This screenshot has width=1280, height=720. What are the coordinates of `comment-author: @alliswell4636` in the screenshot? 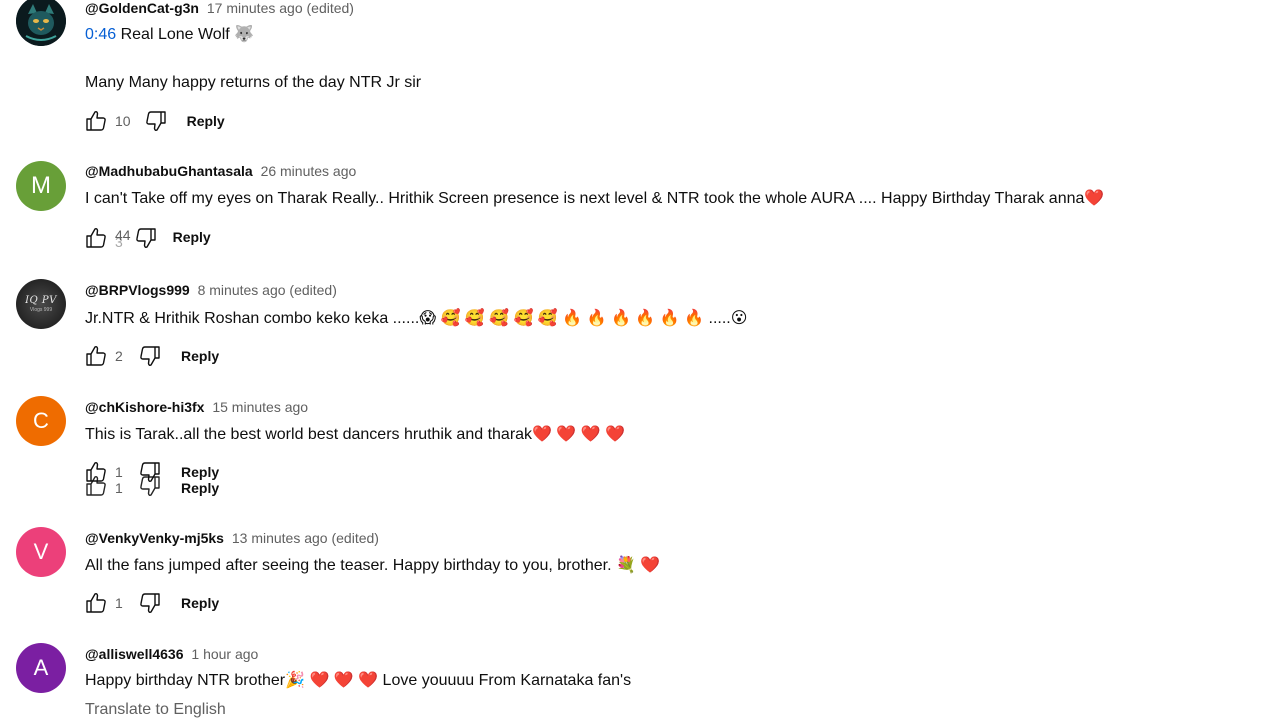 It's located at (134, 654).